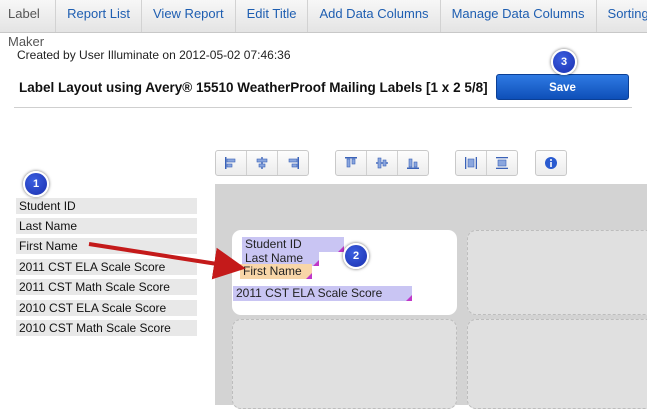 This screenshot has width=647, height=409. I want to click on field-last-name: Last Name, so click(106, 226).